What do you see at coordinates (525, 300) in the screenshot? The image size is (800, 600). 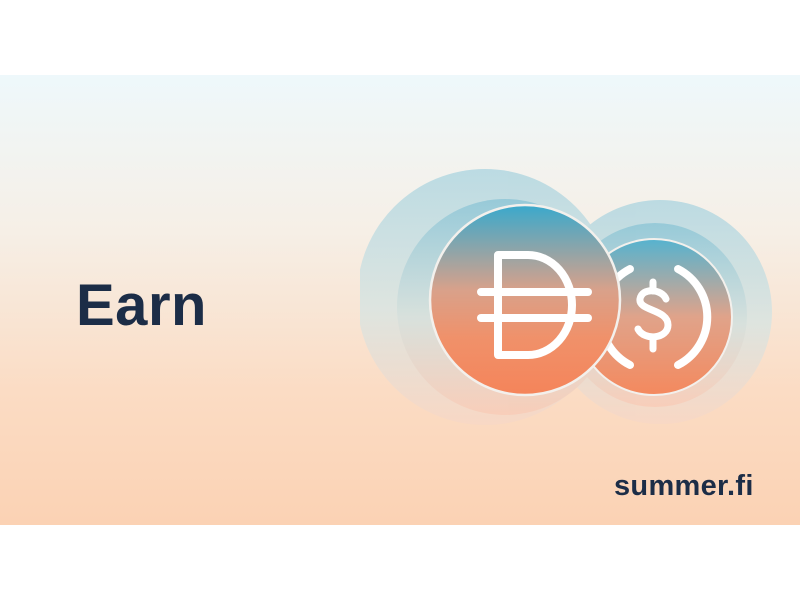 I see `dai-coin-icon` at bounding box center [525, 300].